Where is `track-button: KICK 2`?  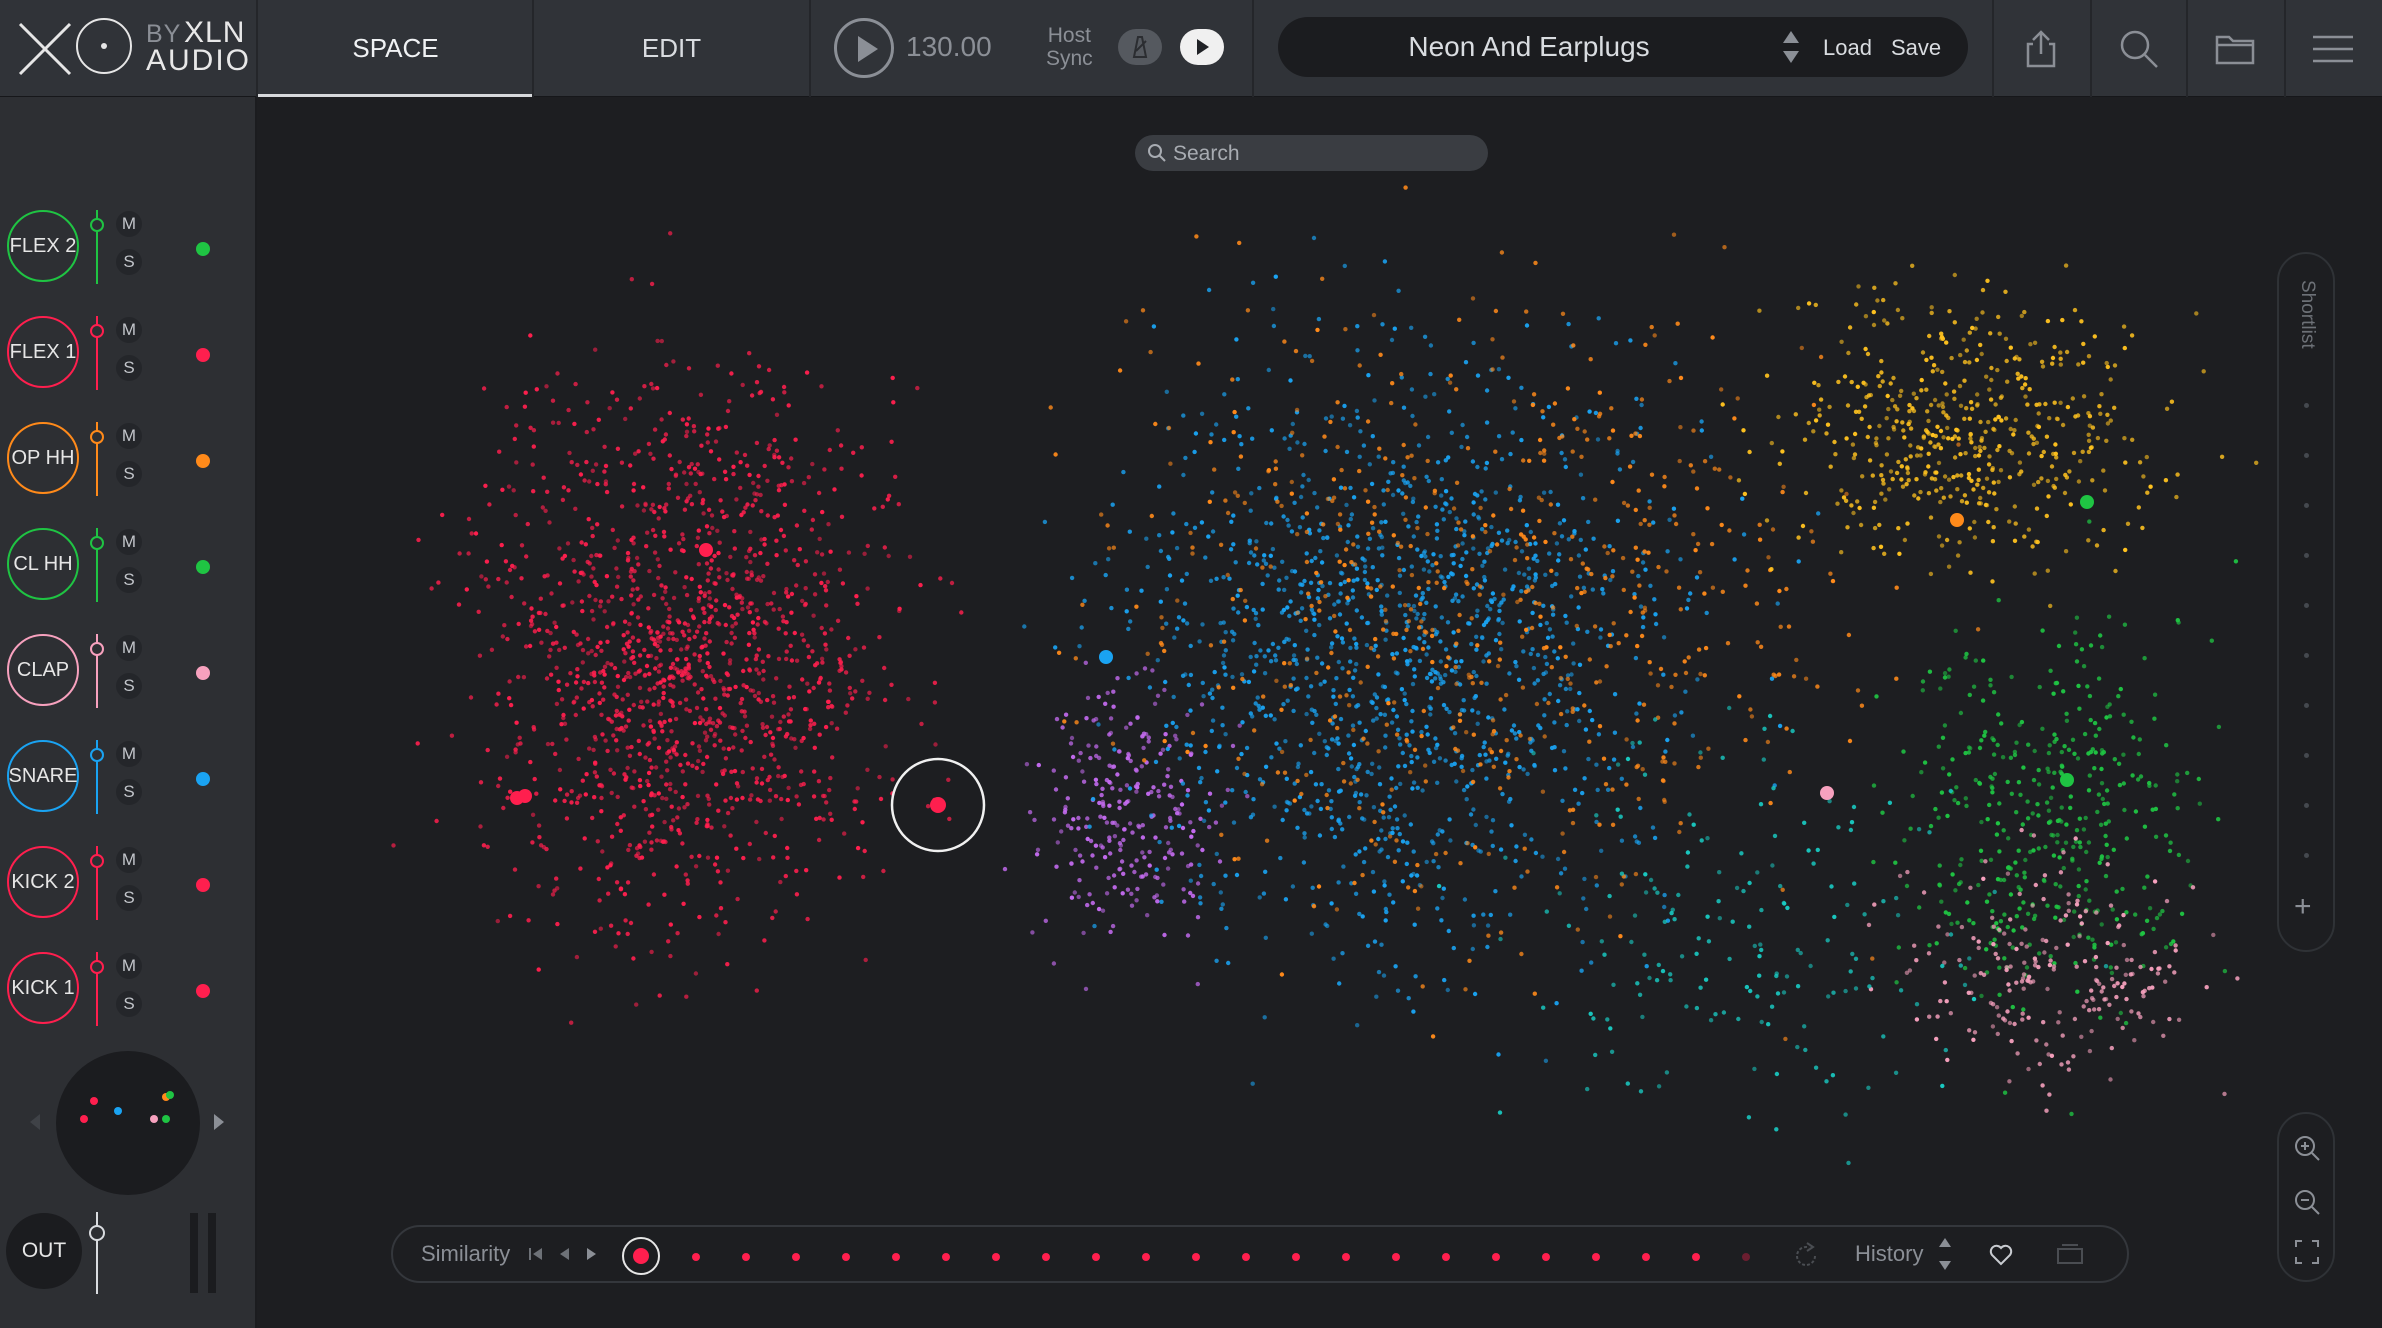 track-button: KICK 2 is located at coordinates (43, 882).